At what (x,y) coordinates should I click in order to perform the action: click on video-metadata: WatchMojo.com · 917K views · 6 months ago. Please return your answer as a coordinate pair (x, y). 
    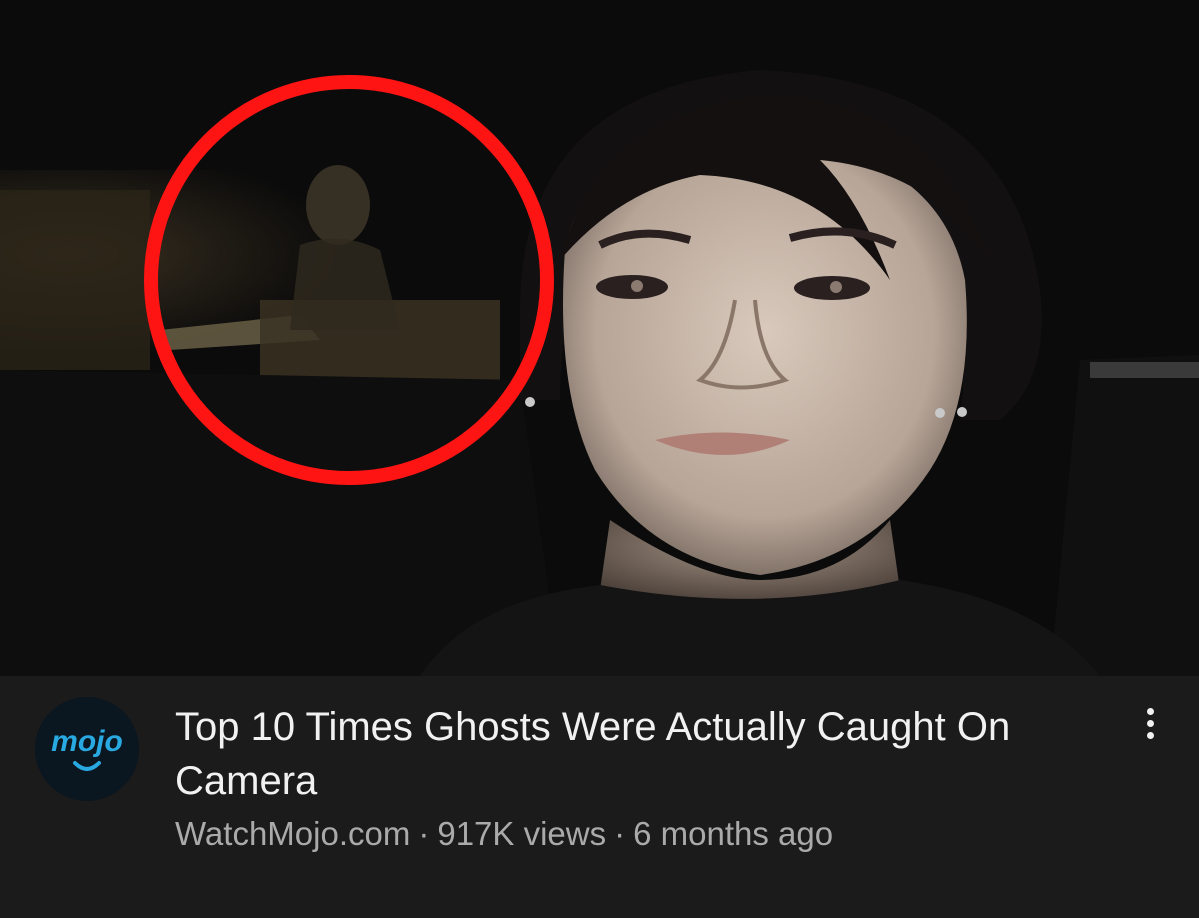
    Looking at the image, I should click on (504, 834).